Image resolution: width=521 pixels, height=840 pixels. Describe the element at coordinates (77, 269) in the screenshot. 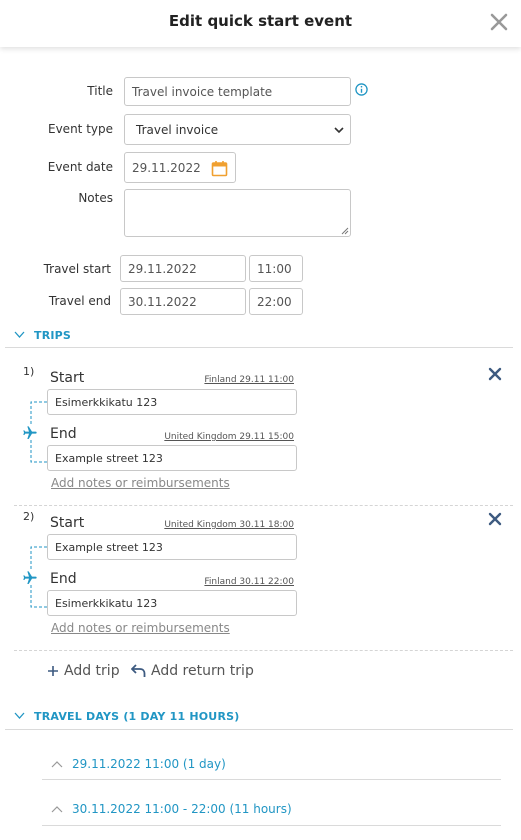

I see `travel-start-label: Travel start` at that location.